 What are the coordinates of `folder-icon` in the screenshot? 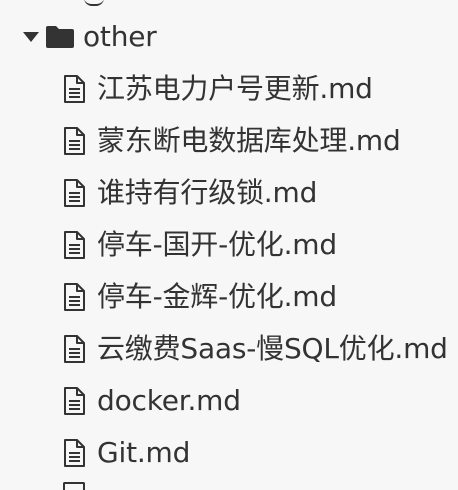 It's located at (60, 37).